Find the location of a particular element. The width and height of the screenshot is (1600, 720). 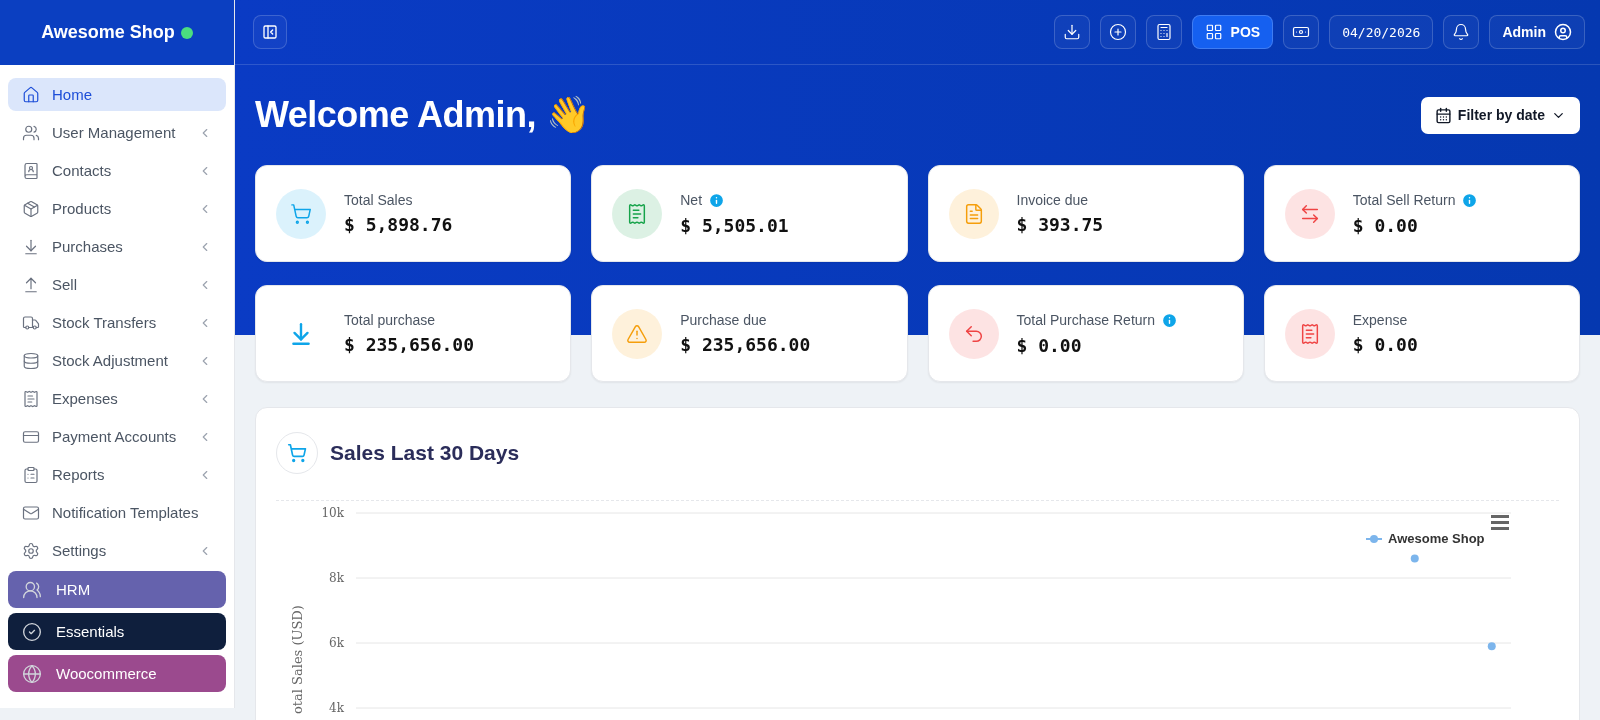

sidebar-item: Stock Transfers is located at coordinates (117, 322).